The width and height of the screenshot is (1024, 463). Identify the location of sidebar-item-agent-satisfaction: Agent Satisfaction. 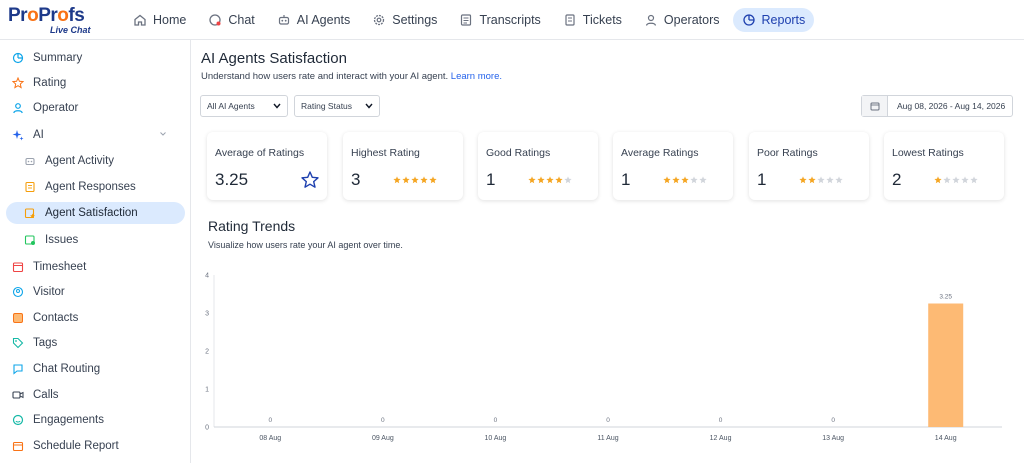
(95, 213).